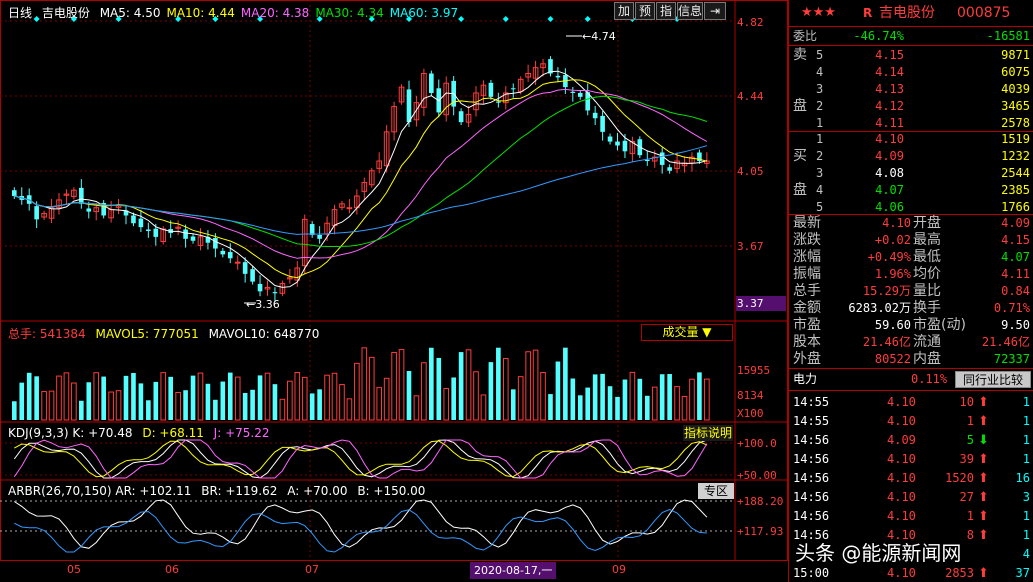  I want to click on sell-level-row: 卖 5 4.15 9871, so click(911, 55).